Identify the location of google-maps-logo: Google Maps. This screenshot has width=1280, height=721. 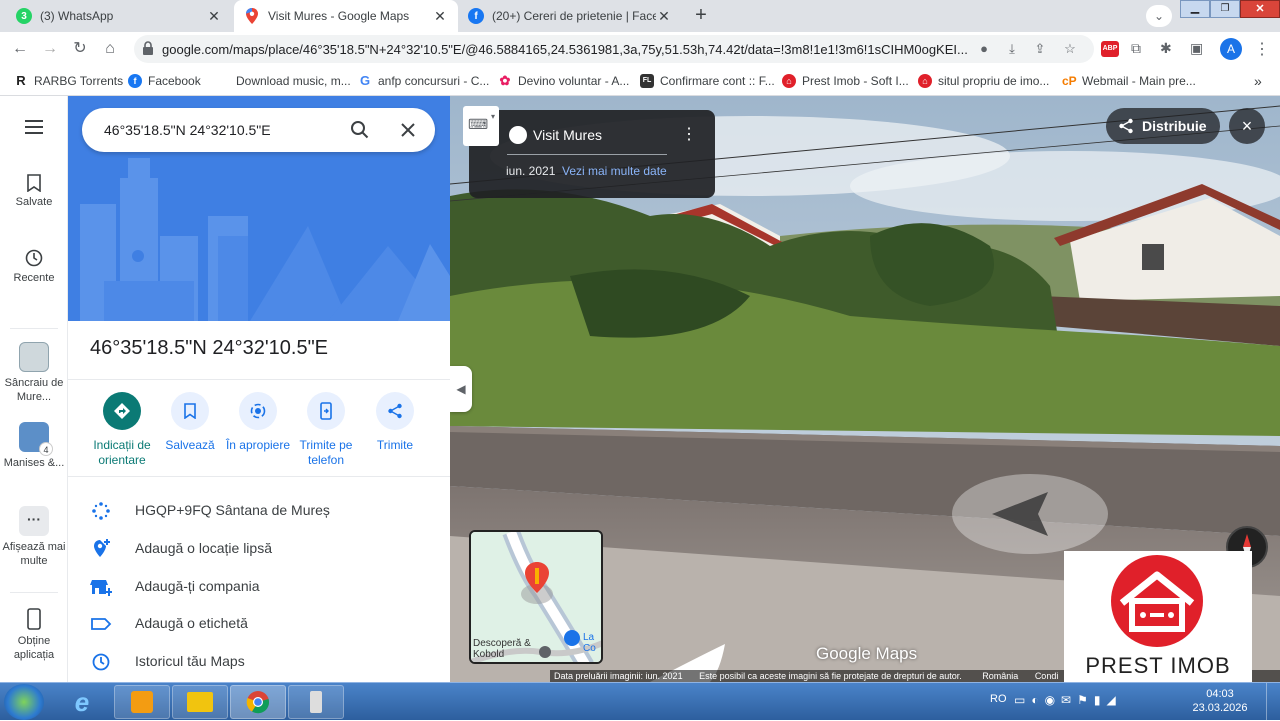
(867, 653).